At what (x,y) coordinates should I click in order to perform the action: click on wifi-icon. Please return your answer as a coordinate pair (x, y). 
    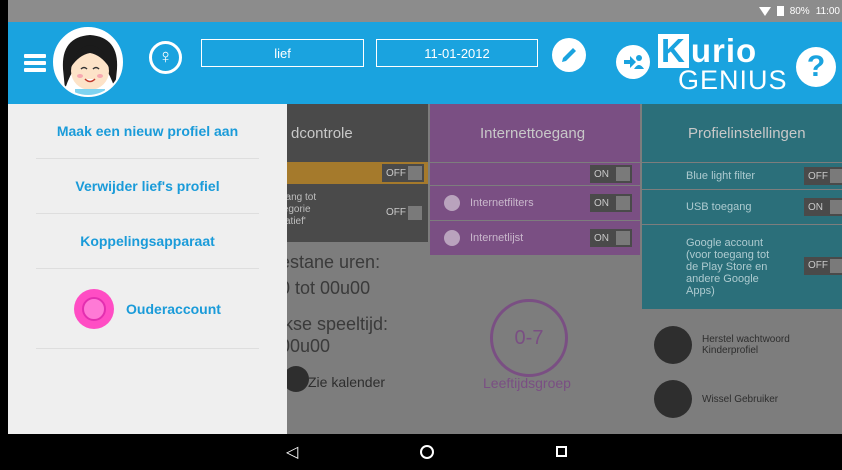
    Looking at the image, I should click on (764, 11).